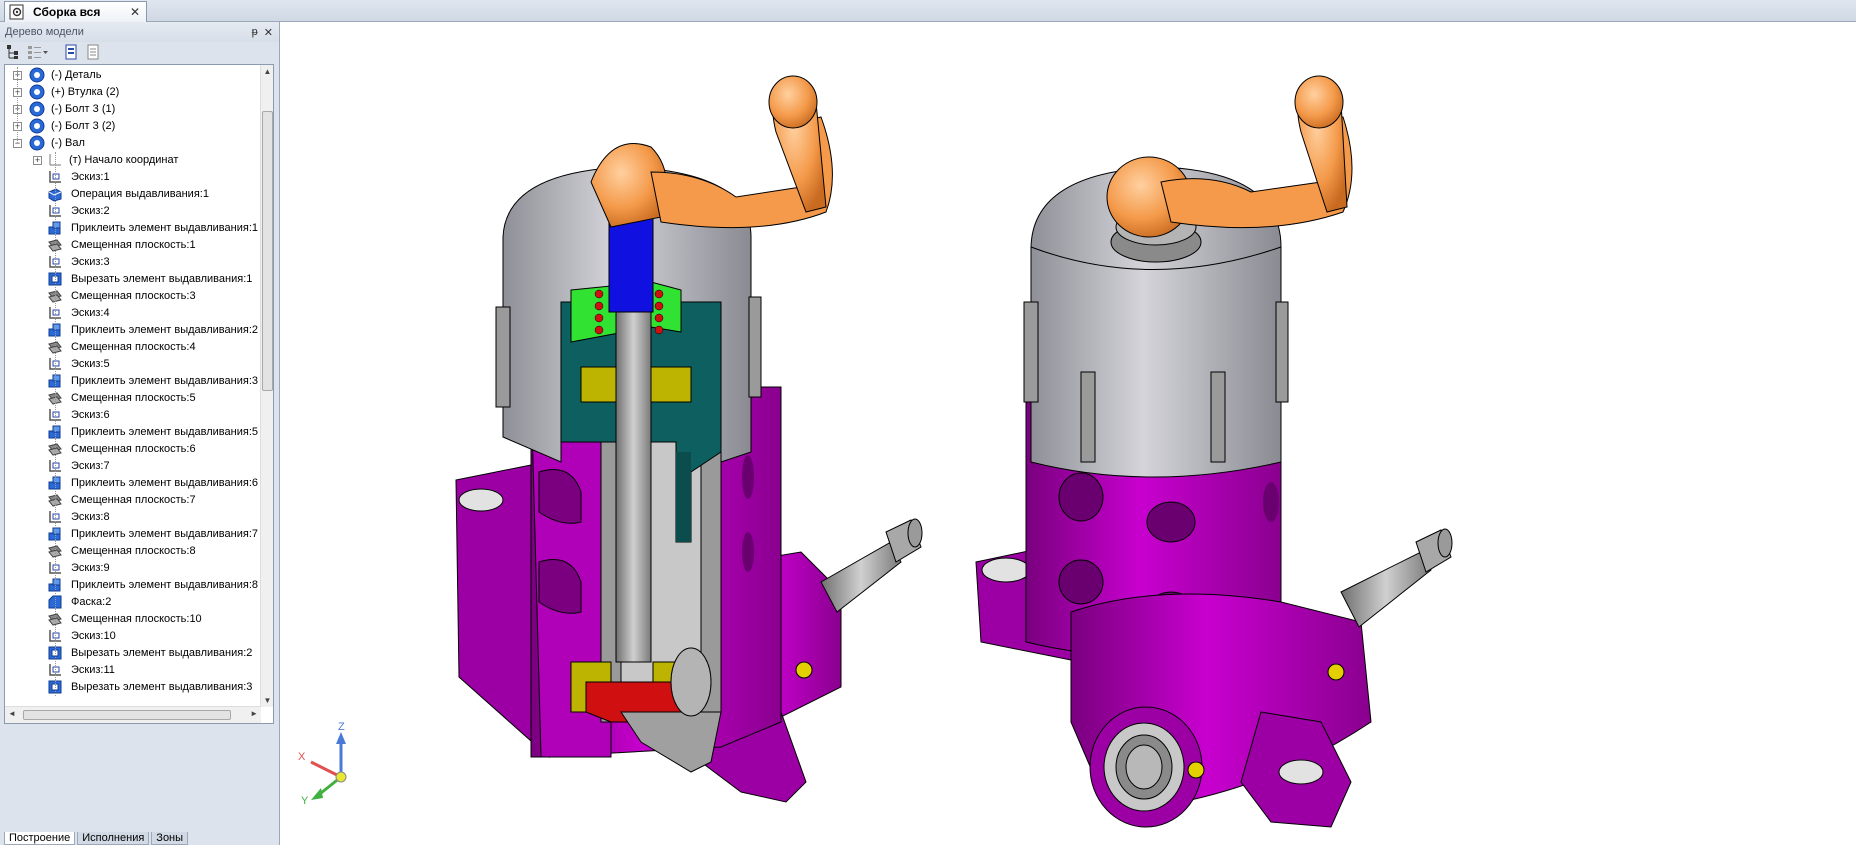 Image resolution: width=1856 pixels, height=845 pixels. I want to click on panel-title: Дерево модели, so click(44, 32).